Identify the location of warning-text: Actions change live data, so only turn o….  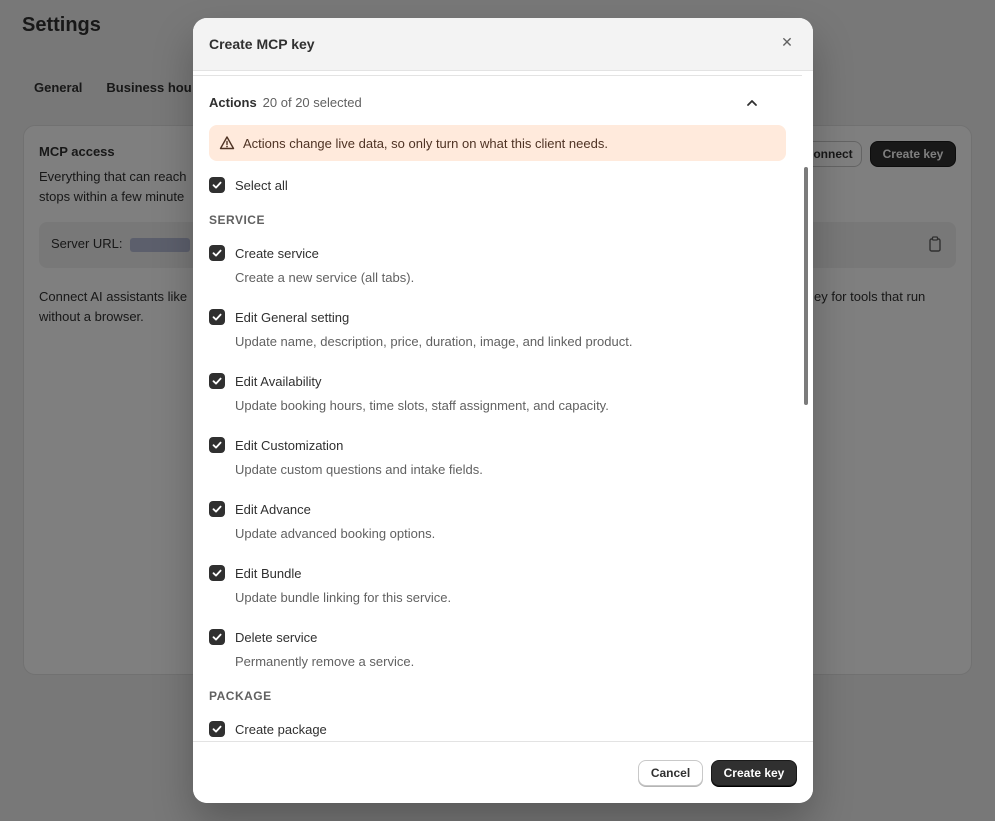
(425, 143).